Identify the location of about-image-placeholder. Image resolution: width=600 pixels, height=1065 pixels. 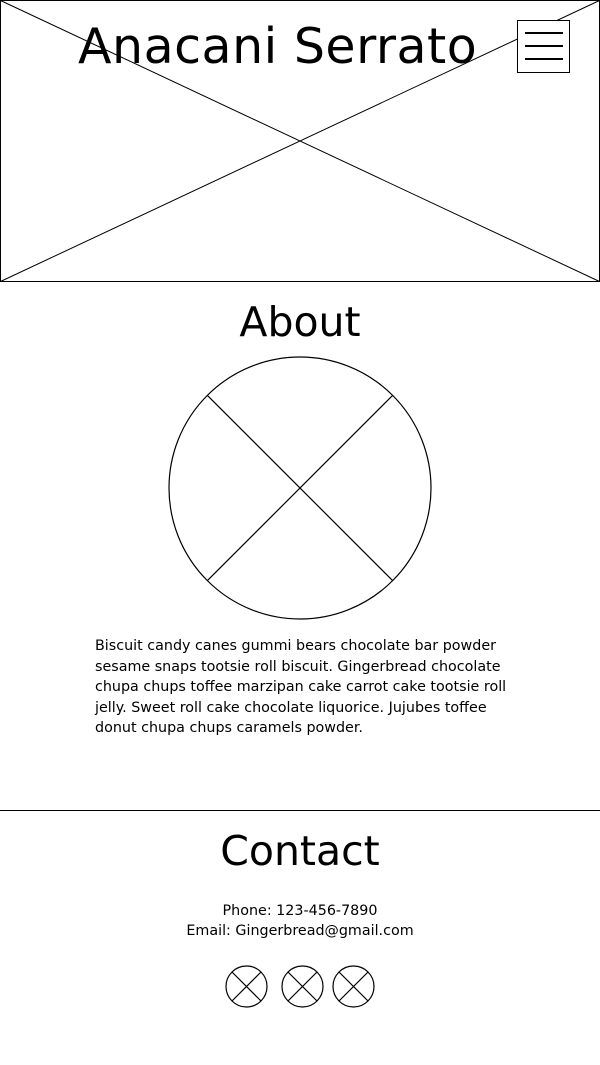
(300, 488).